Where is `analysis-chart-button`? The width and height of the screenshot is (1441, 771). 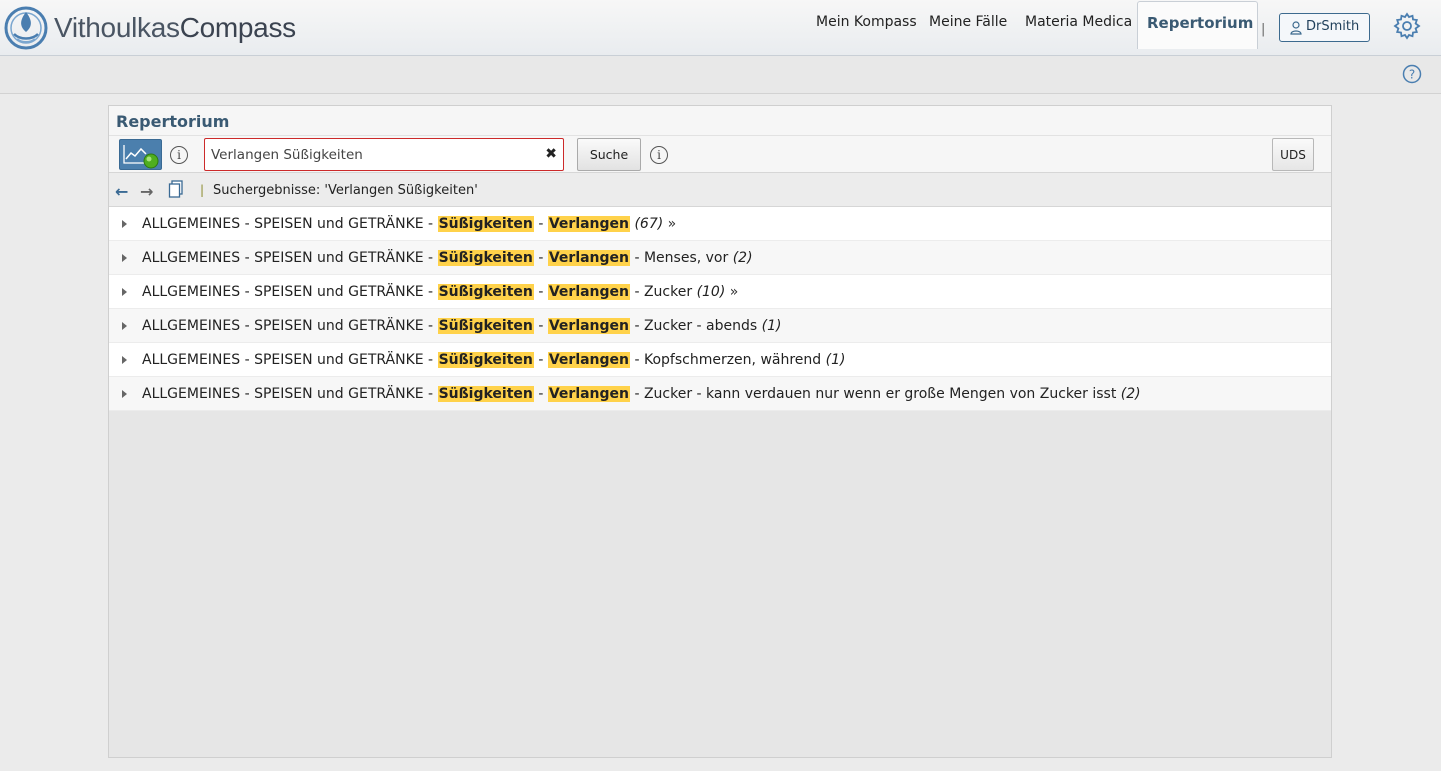 analysis-chart-button is located at coordinates (140, 154).